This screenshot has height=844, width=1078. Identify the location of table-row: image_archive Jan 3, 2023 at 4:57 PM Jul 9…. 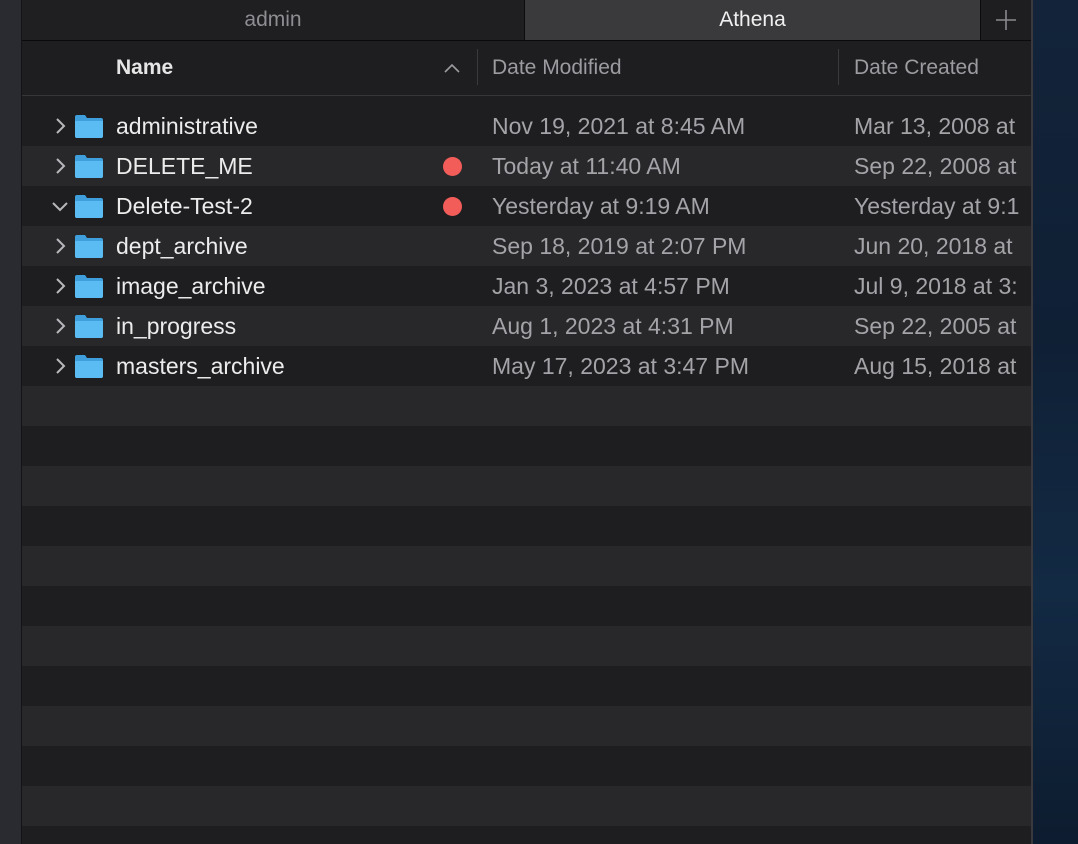
(527, 286).